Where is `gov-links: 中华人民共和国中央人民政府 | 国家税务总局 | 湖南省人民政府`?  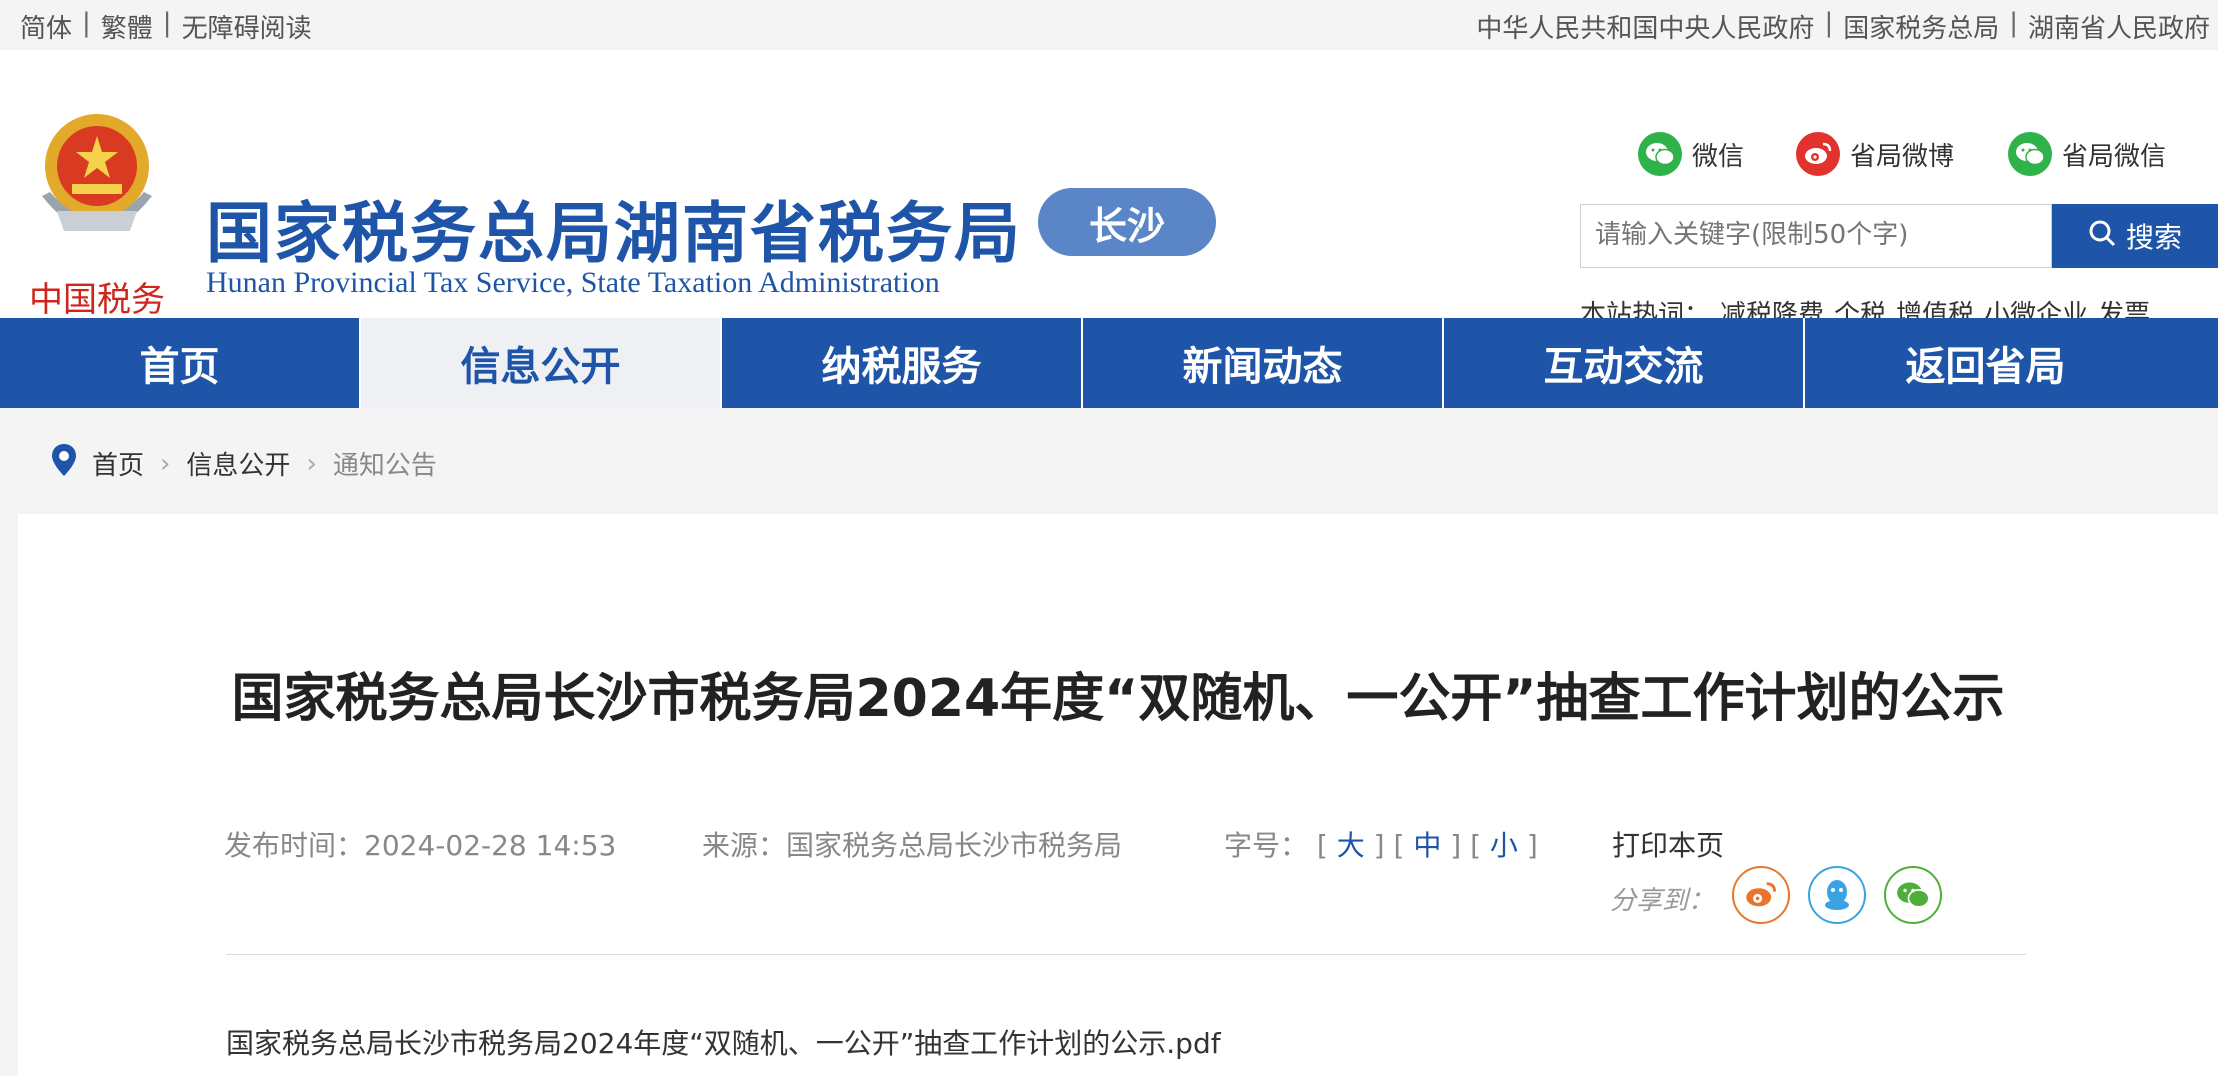
gov-links: 中华人民共和国中央人民政府 | 国家税务总局 | 湖南省人民政府 is located at coordinates (1843, 26).